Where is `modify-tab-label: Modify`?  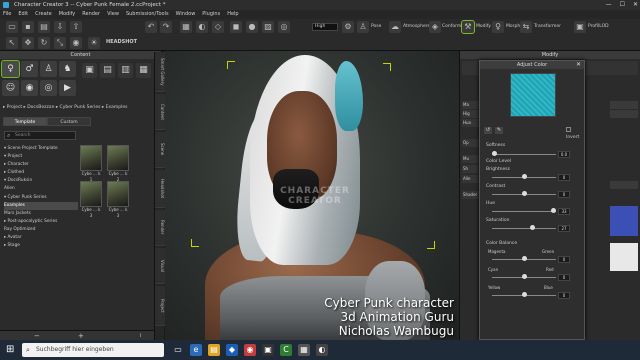
modify-tab-label: Modify is located at coordinates (483, 27).